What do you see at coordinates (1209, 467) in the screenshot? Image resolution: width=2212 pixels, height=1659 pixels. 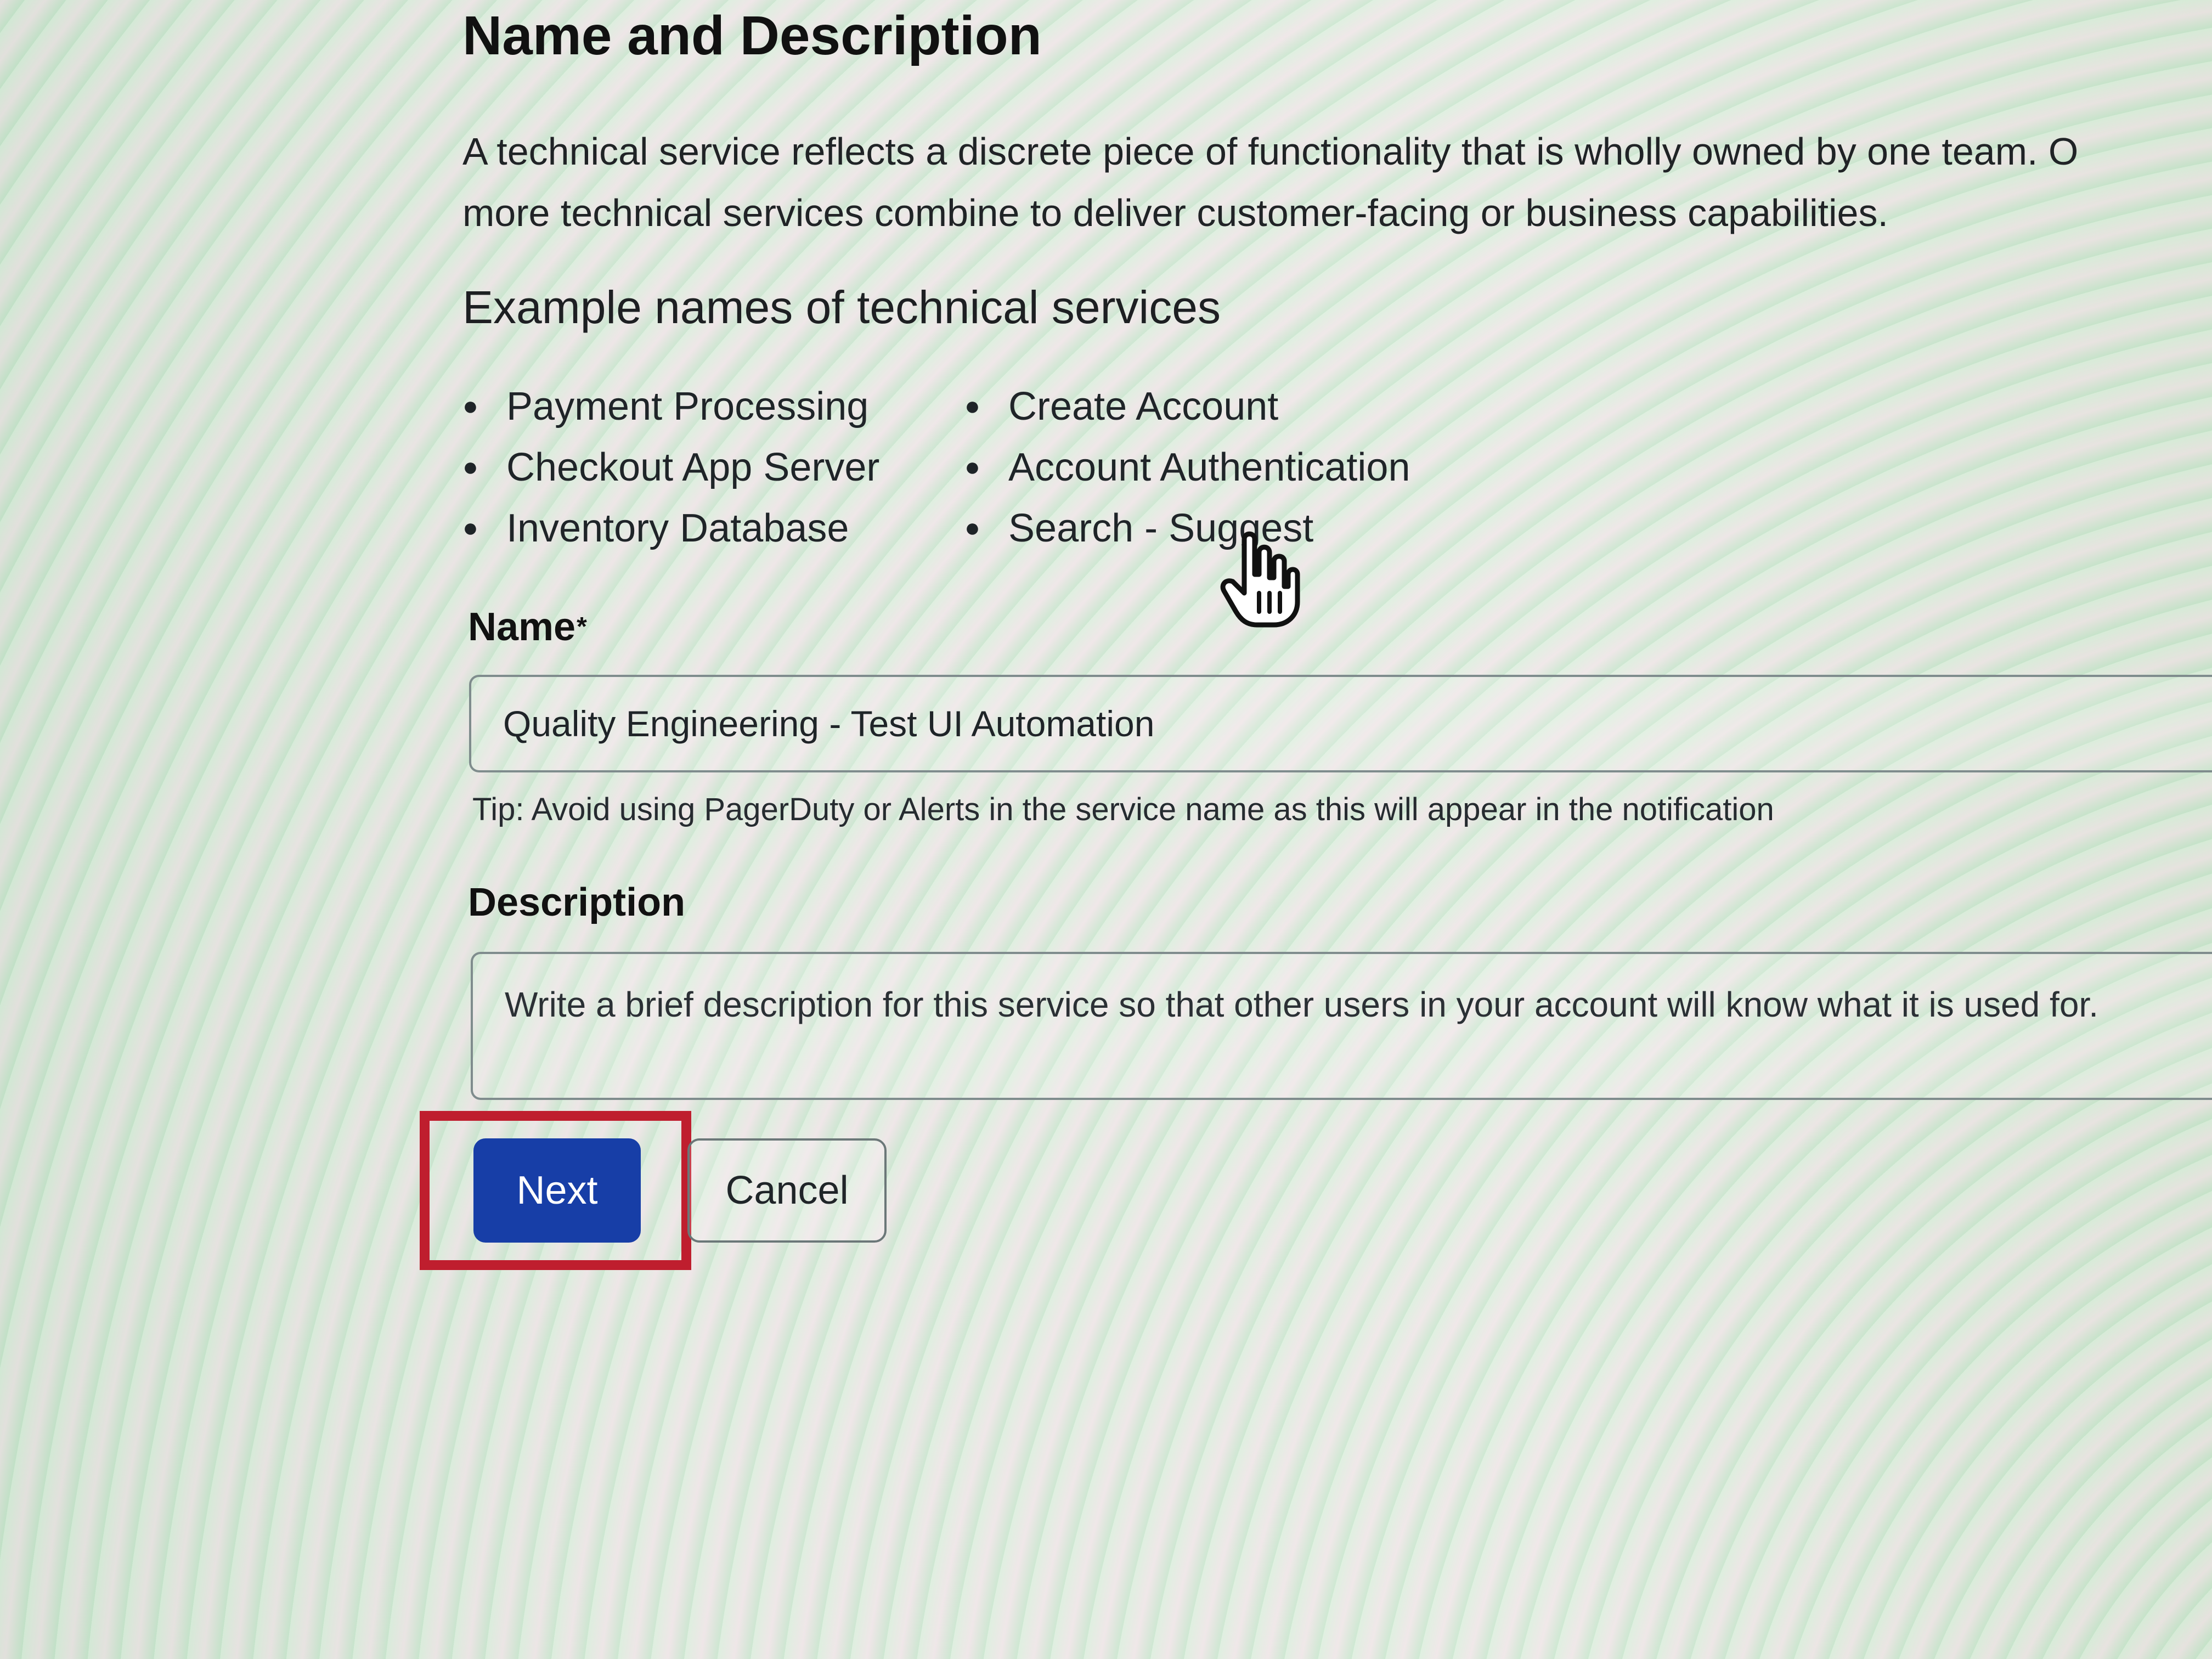 I see `example-label: Account Authentication` at bounding box center [1209, 467].